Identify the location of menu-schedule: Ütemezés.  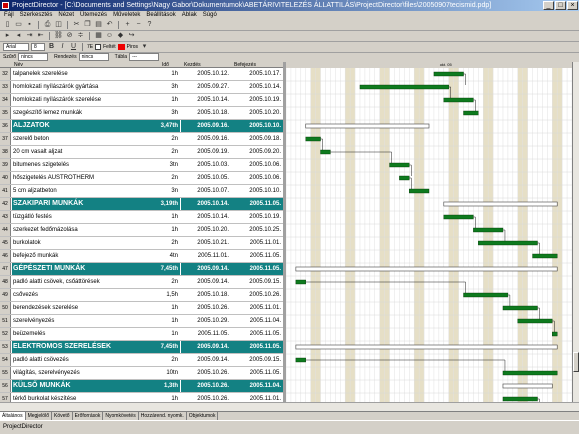
(93, 15).